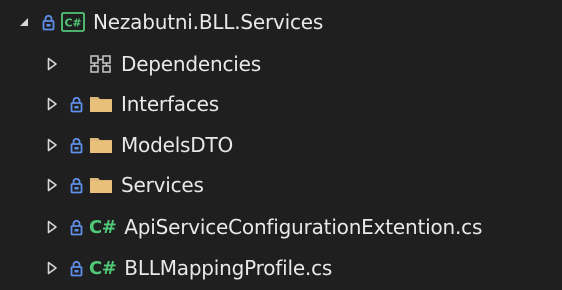  What do you see at coordinates (303, 227) in the screenshot?
I see `tree-item-label: ApiServiceConfigurationExtention.cs` at bounding box center [303, 227].